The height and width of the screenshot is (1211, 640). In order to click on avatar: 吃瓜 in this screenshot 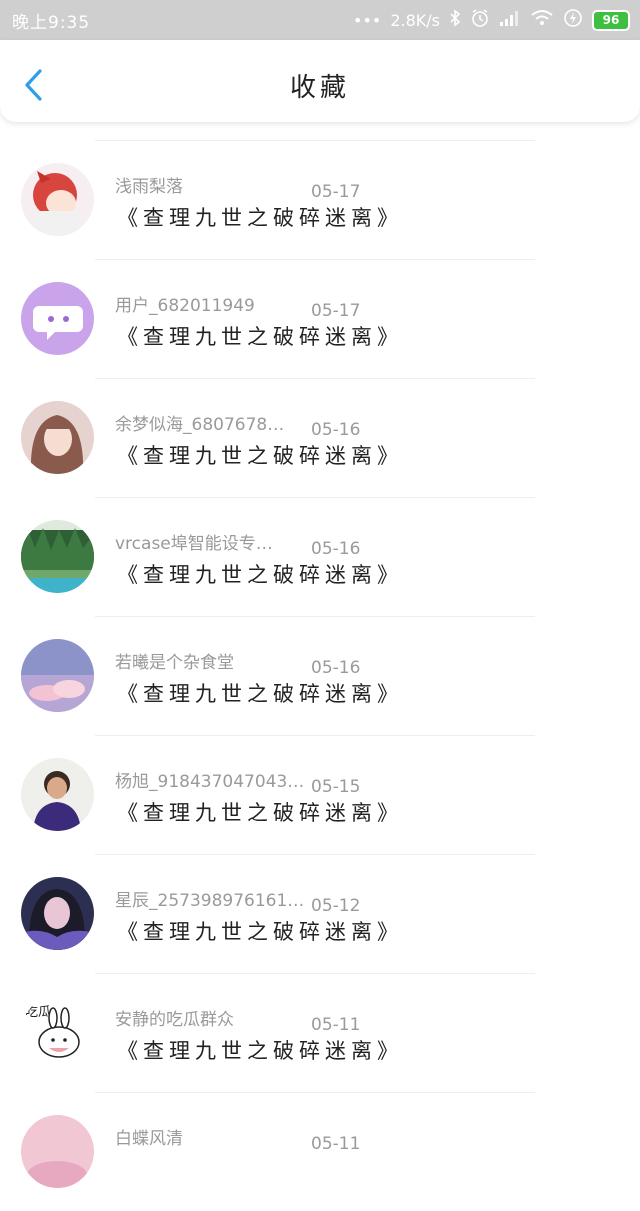, I will do `click(57, 1032)`.